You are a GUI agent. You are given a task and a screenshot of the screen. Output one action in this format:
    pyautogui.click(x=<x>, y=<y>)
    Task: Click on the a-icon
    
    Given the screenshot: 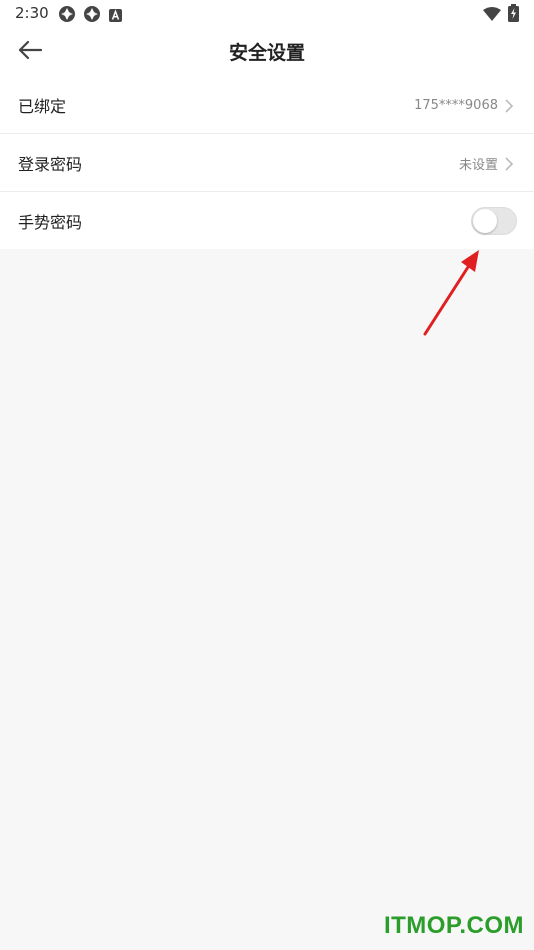 What is the action you would take?
    pyautogui.click(x=115, y=16)
    